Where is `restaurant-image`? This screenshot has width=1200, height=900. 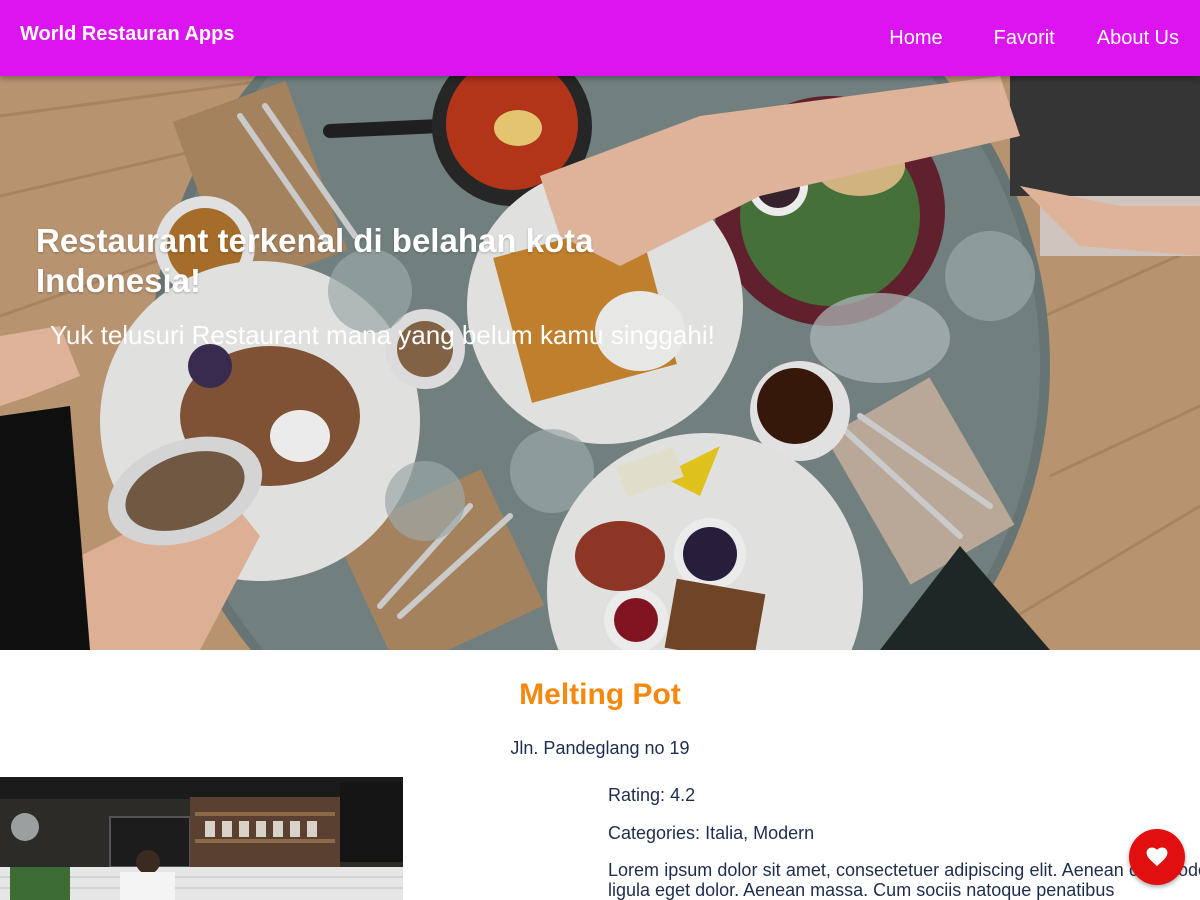 restaurant-image is located at coordinates (201, 838).